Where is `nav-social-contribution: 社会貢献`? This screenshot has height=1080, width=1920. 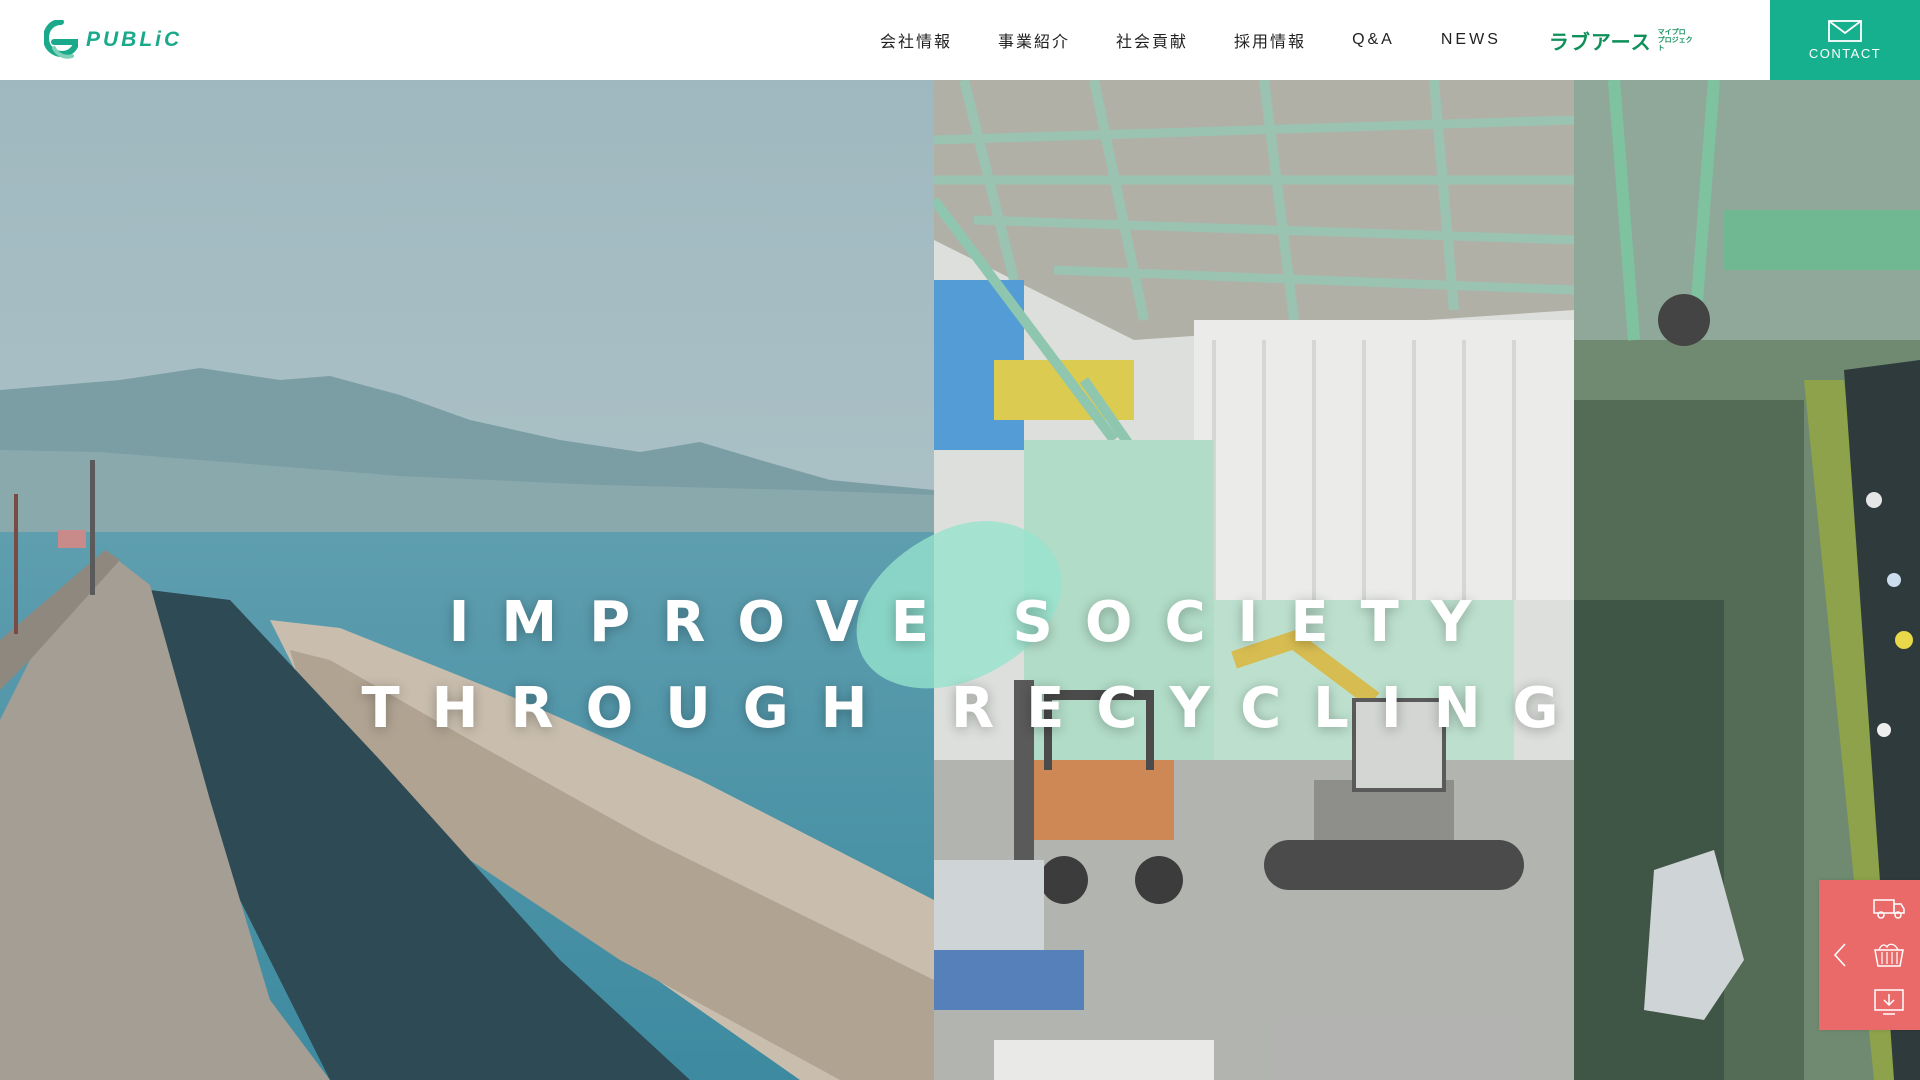 nav-social-contribution: 社会貢献 is located at coordinates (1152, 40).